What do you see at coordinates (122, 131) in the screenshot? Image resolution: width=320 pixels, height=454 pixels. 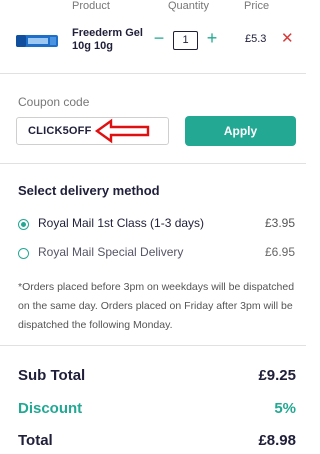 I see `red-arrow-annotation-icon` at bounding box center [122, 131].